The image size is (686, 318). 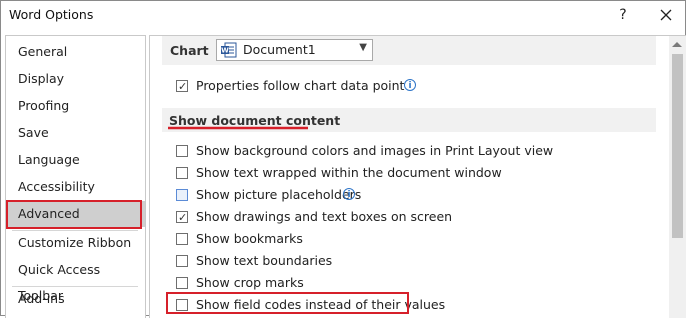 What do you see at coordinates (287, 303) in the screenshot?
I see `highlight-field-codes` at bounding box center [287, 303].